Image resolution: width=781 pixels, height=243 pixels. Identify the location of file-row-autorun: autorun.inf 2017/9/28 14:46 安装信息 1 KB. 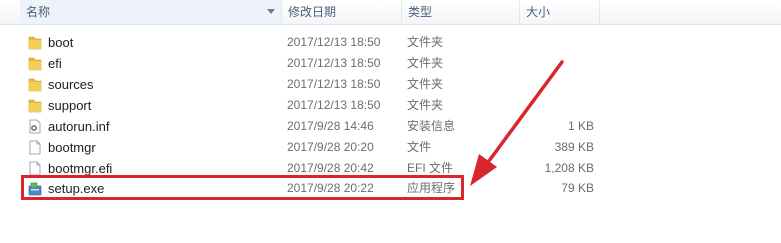
(316, 126).